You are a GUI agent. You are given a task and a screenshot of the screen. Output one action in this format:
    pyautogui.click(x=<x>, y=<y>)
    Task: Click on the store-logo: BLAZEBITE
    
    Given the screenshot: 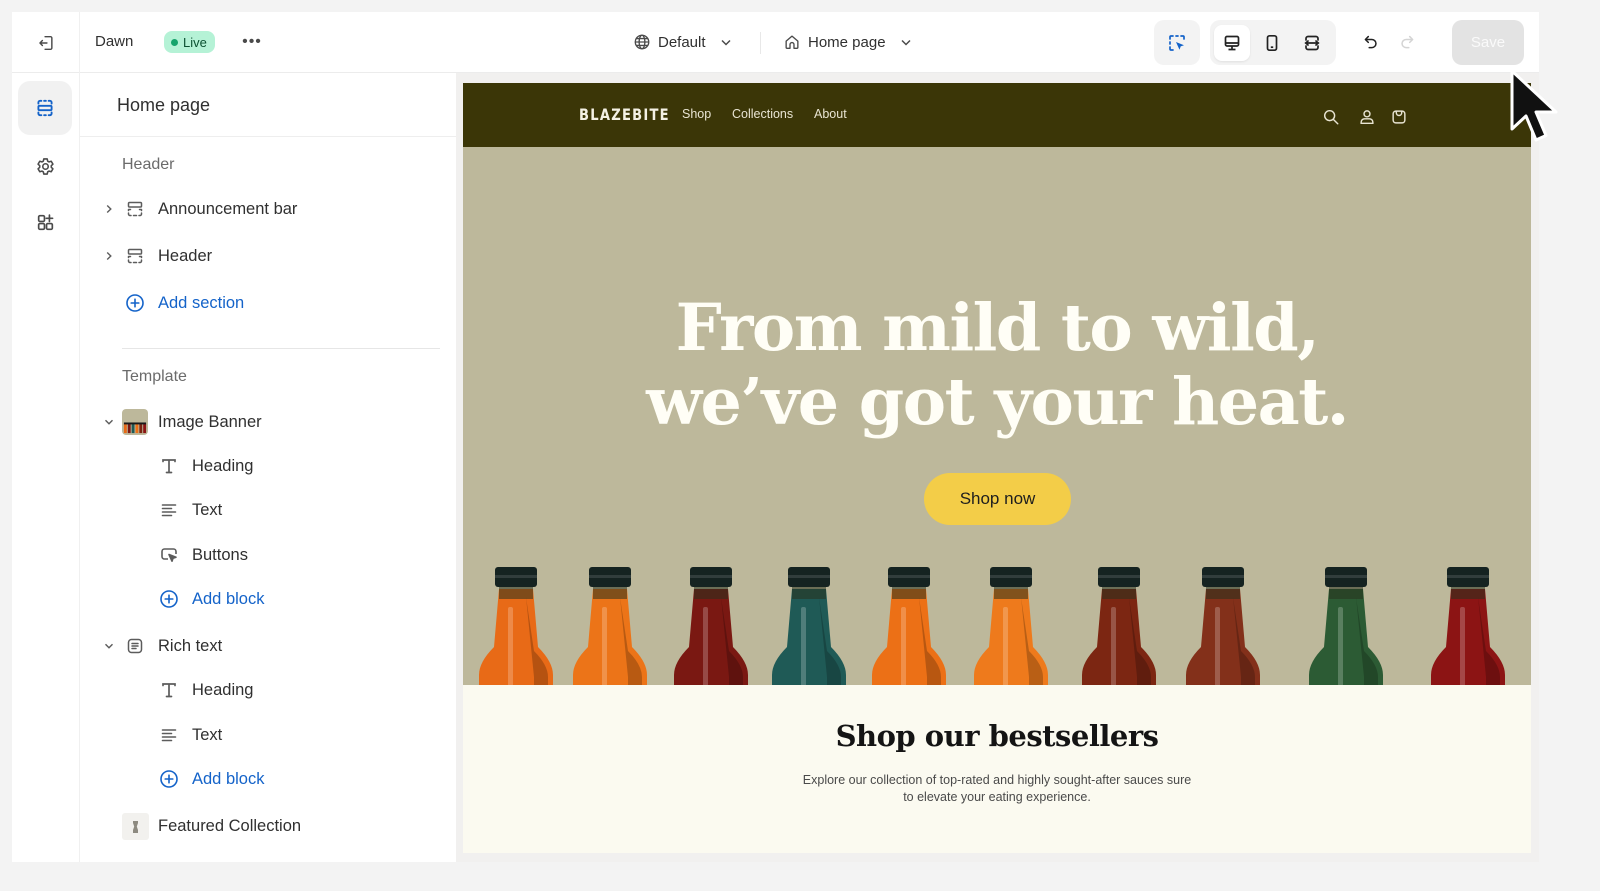 What is the action you would take?
    pyautogui.click(x=624, y=114)
    